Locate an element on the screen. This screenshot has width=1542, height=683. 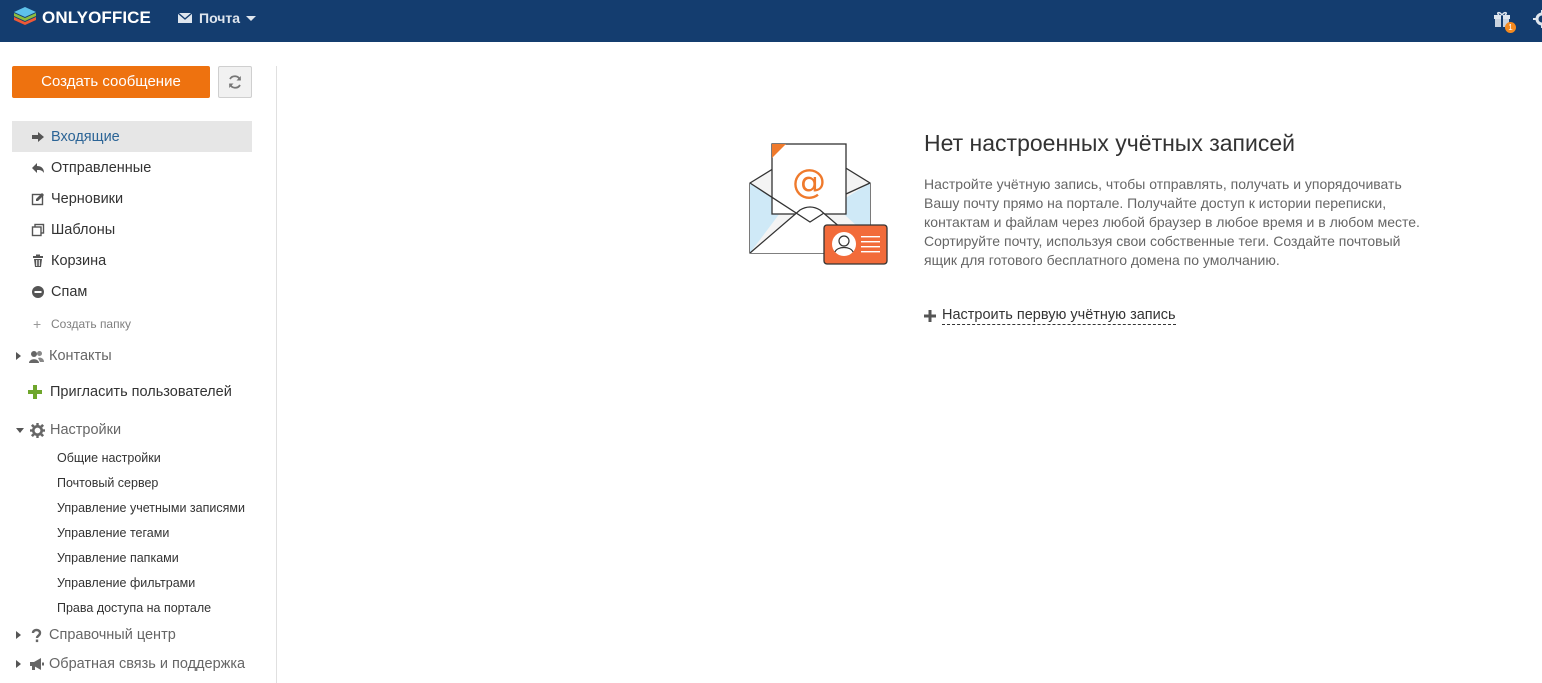
trash-icon is located at coordinates (38, 260).